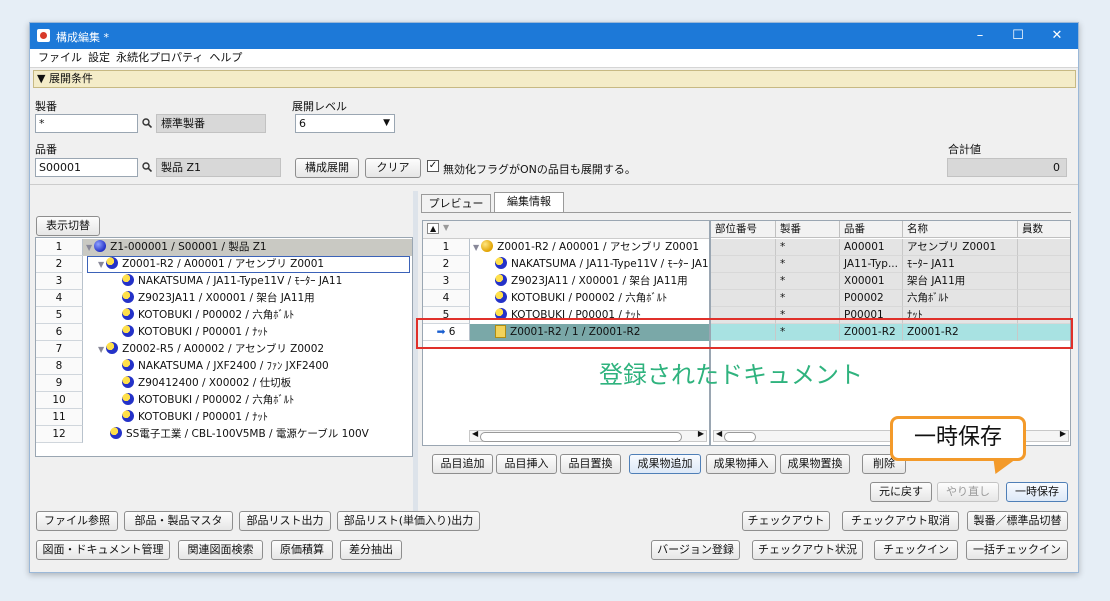  I want to click on table-row: 8 NAKATSUMA / JXF2400 / ﾌｧﾝ JXF2400, so click(224, 366).